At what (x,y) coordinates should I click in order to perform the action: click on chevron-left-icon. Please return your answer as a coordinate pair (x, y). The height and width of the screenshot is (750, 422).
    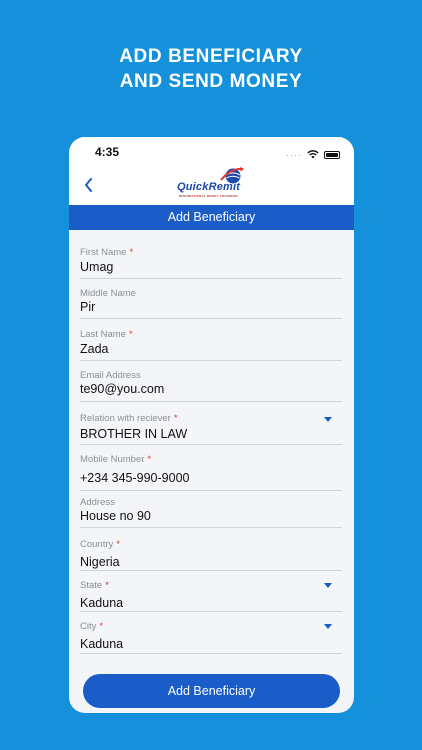
    Looking at the image, I should click on (88, 185).